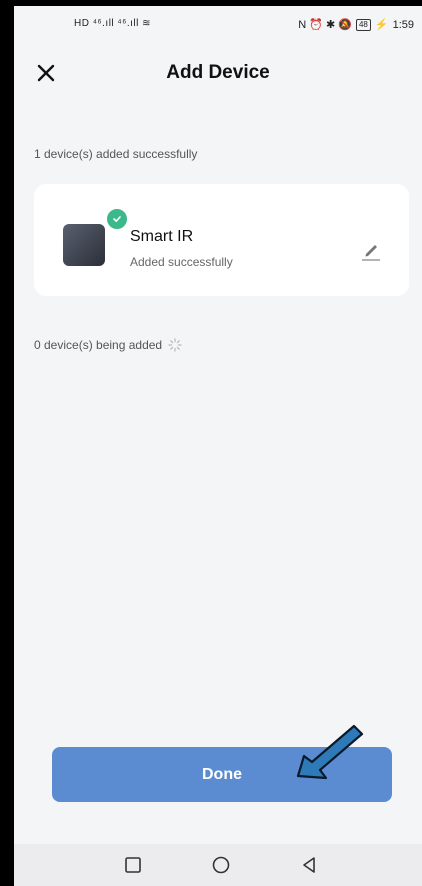 Image resolution: width=422 pixels, height=886 pixels. I want to click on status-left-icons: HD ⁴⁶.ıll ⁴⁶.ıll ≋, so click(112, 23).